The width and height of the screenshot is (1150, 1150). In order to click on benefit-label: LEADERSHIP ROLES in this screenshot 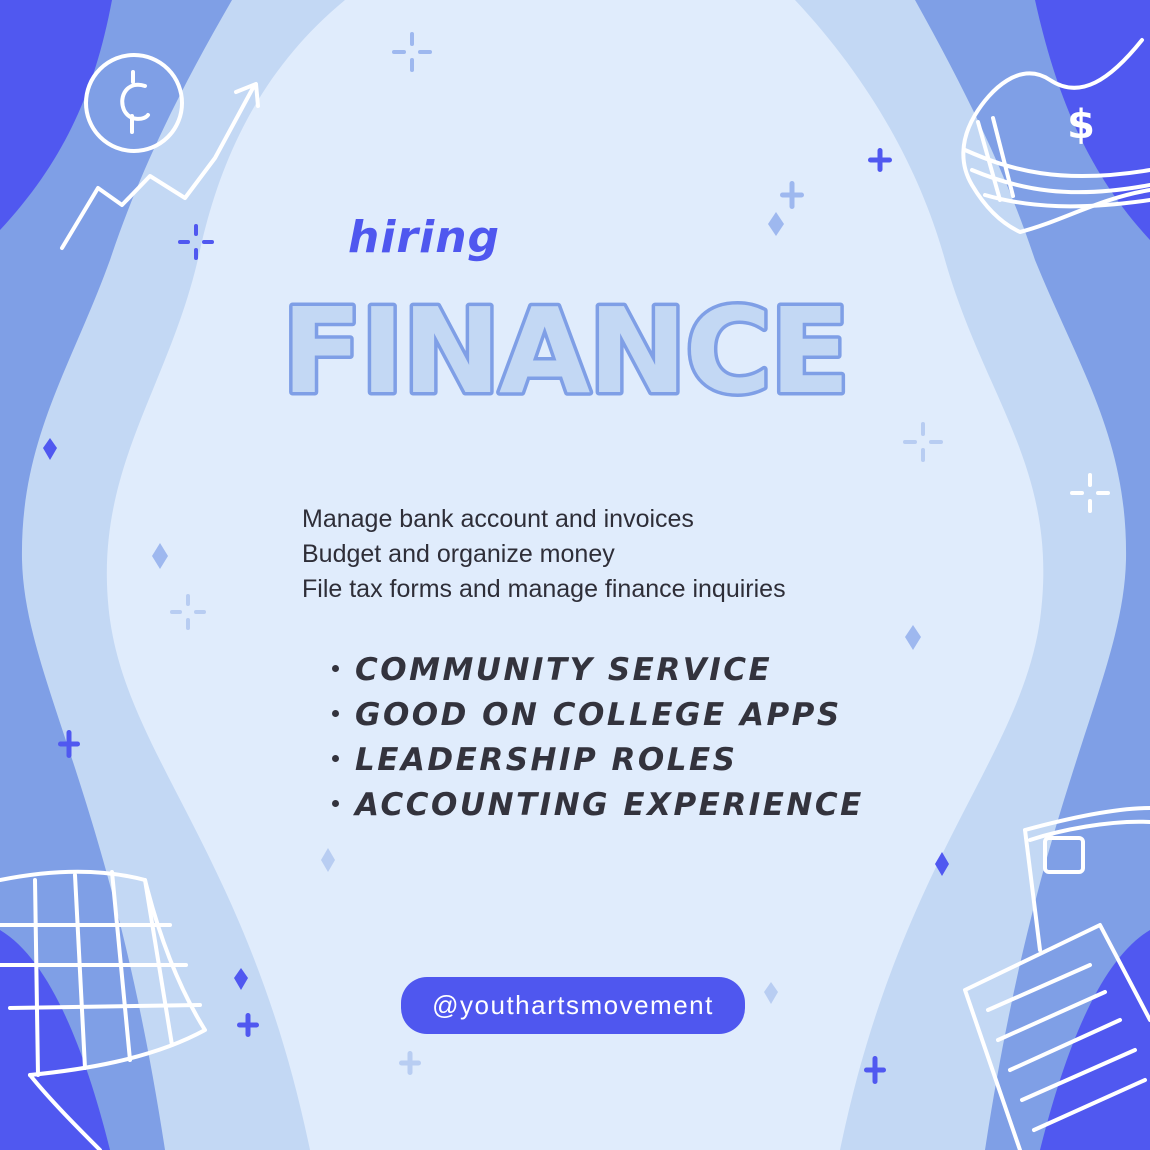, I will do `click(546, 760)`.